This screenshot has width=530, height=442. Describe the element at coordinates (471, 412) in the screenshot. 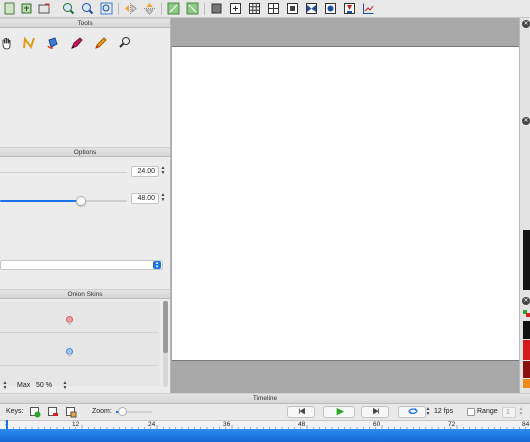

I see `range-checkbox` at that location.